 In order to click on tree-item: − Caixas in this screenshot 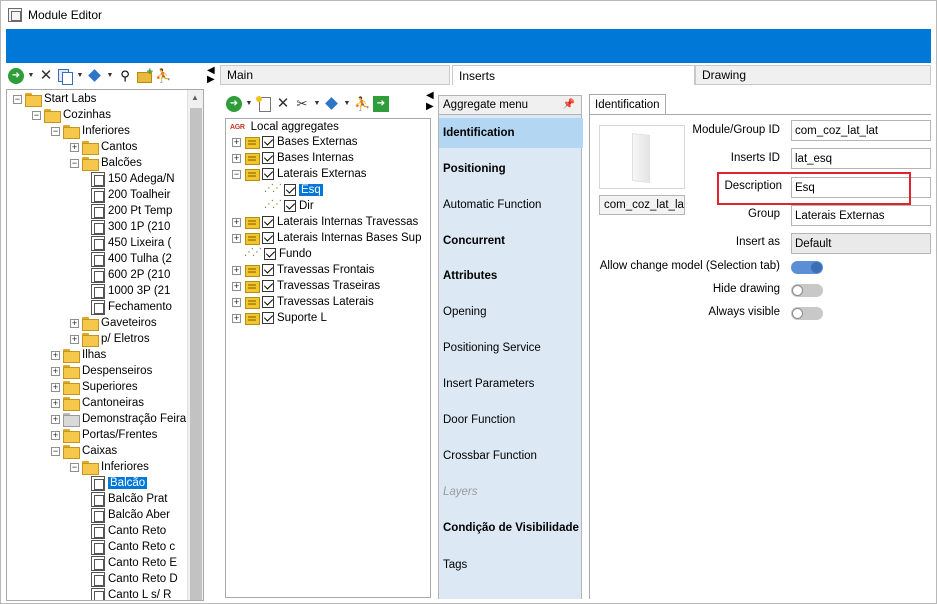, I will do `click(84, 451)`.